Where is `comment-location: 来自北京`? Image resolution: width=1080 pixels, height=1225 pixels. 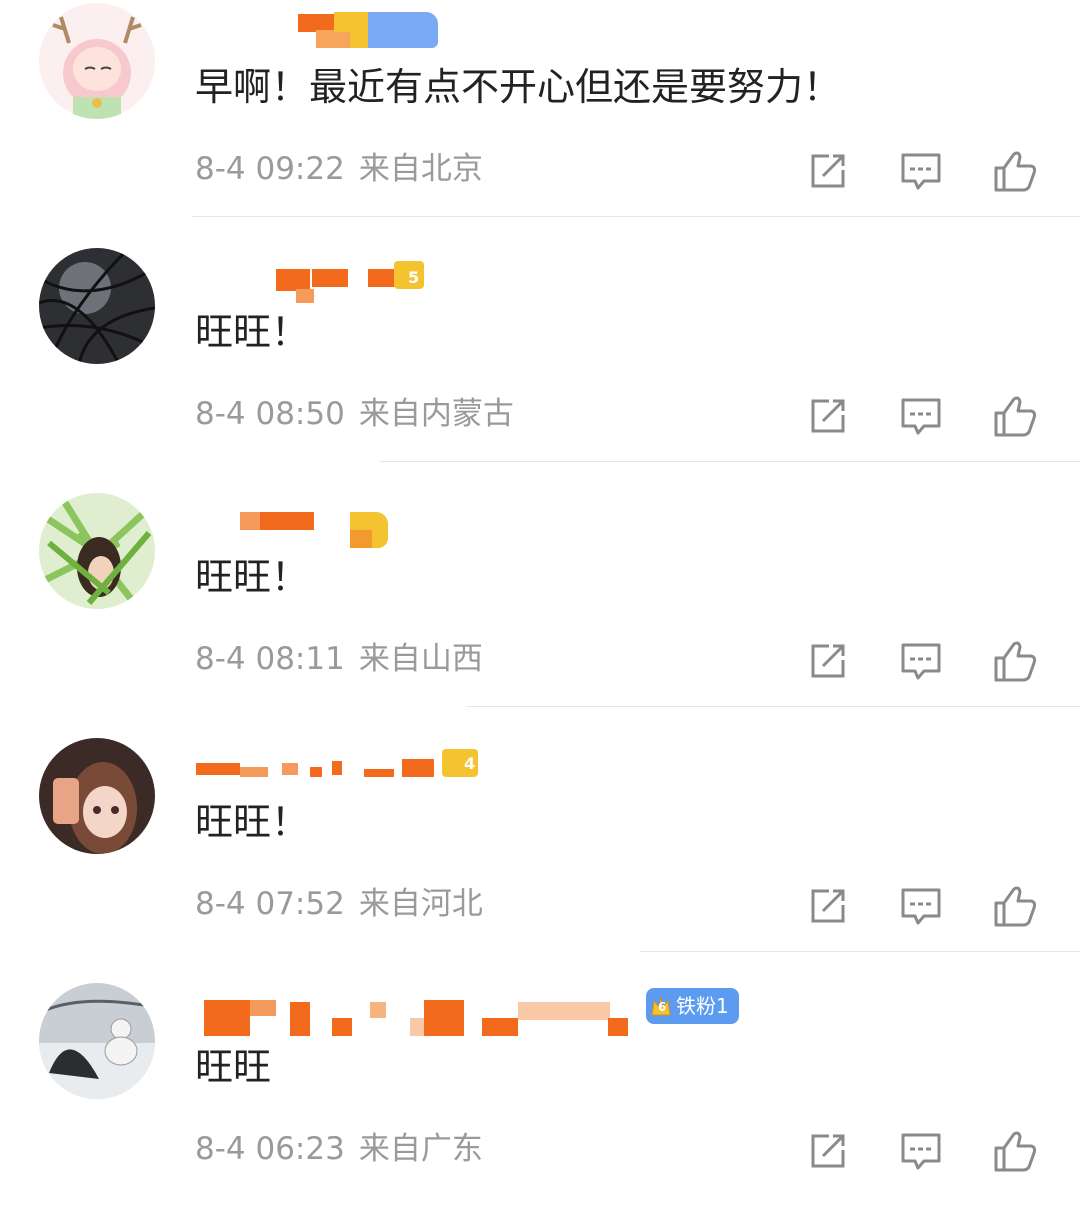
comment-location: 来自北京 is located at coordinates (420, 169).